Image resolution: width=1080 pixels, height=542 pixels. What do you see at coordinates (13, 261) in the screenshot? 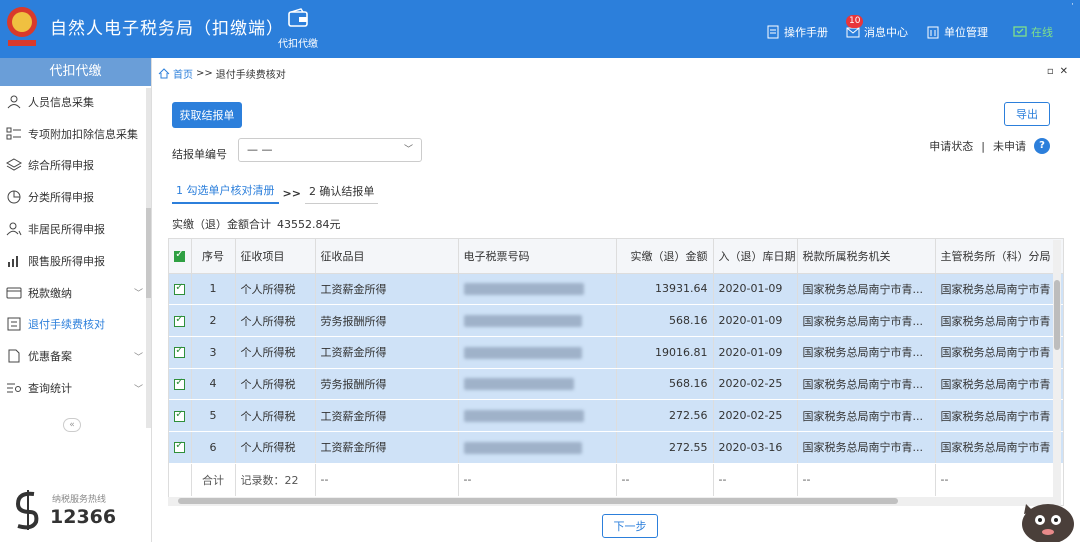
I see `bar-chart-icon` at bounding box center [13, 261].